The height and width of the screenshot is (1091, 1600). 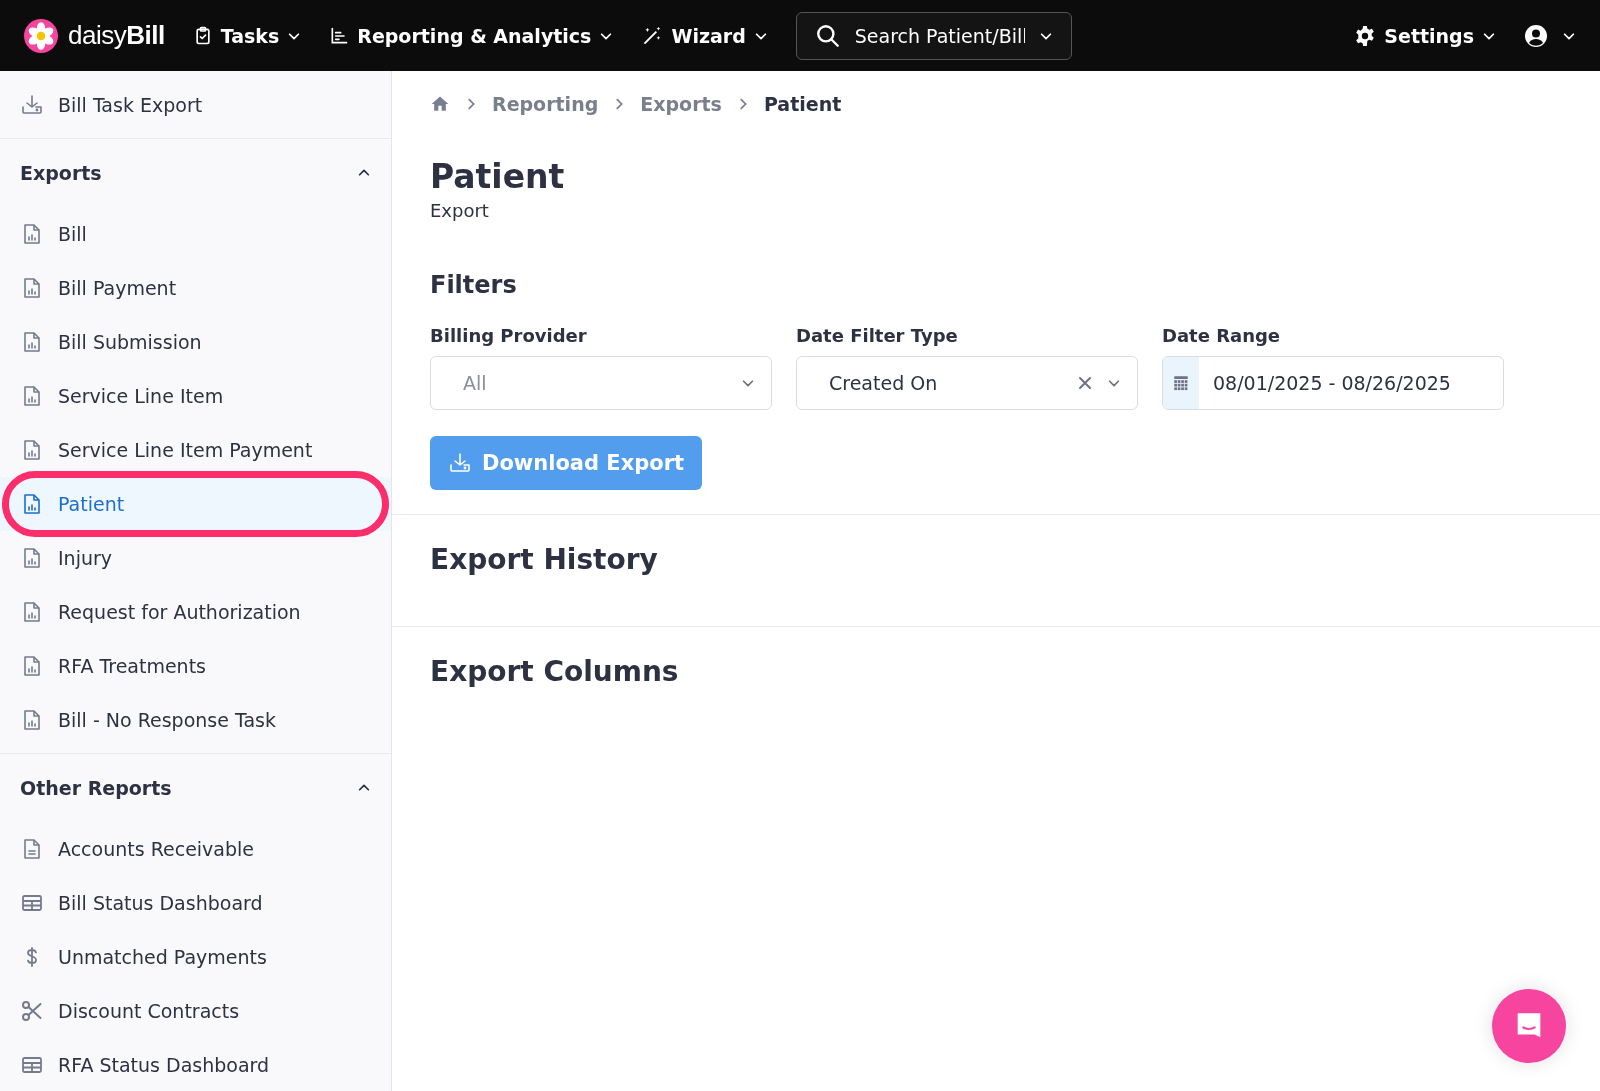 I want to click on settings-icon, so click(x=1365, y=35).